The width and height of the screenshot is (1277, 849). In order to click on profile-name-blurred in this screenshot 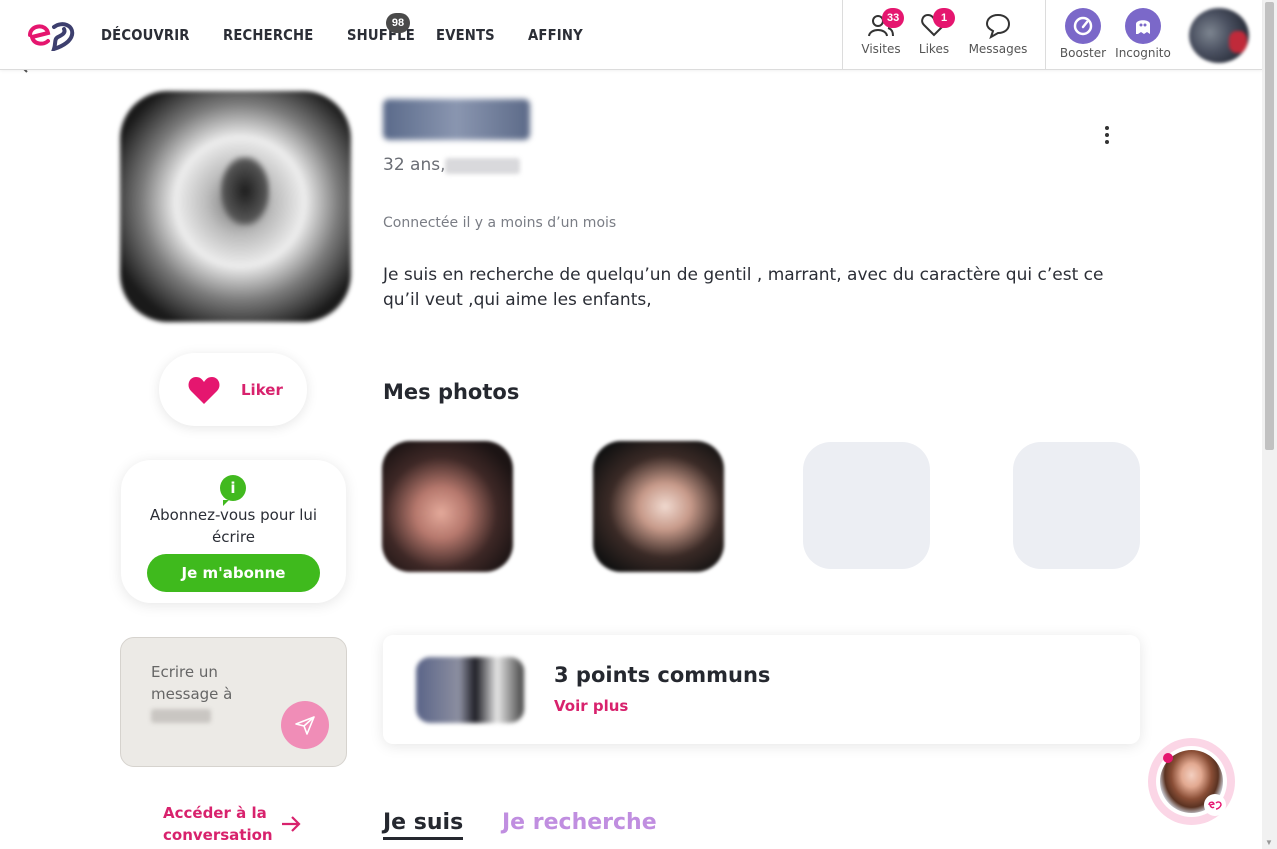, I will do `click(456, 119)`.